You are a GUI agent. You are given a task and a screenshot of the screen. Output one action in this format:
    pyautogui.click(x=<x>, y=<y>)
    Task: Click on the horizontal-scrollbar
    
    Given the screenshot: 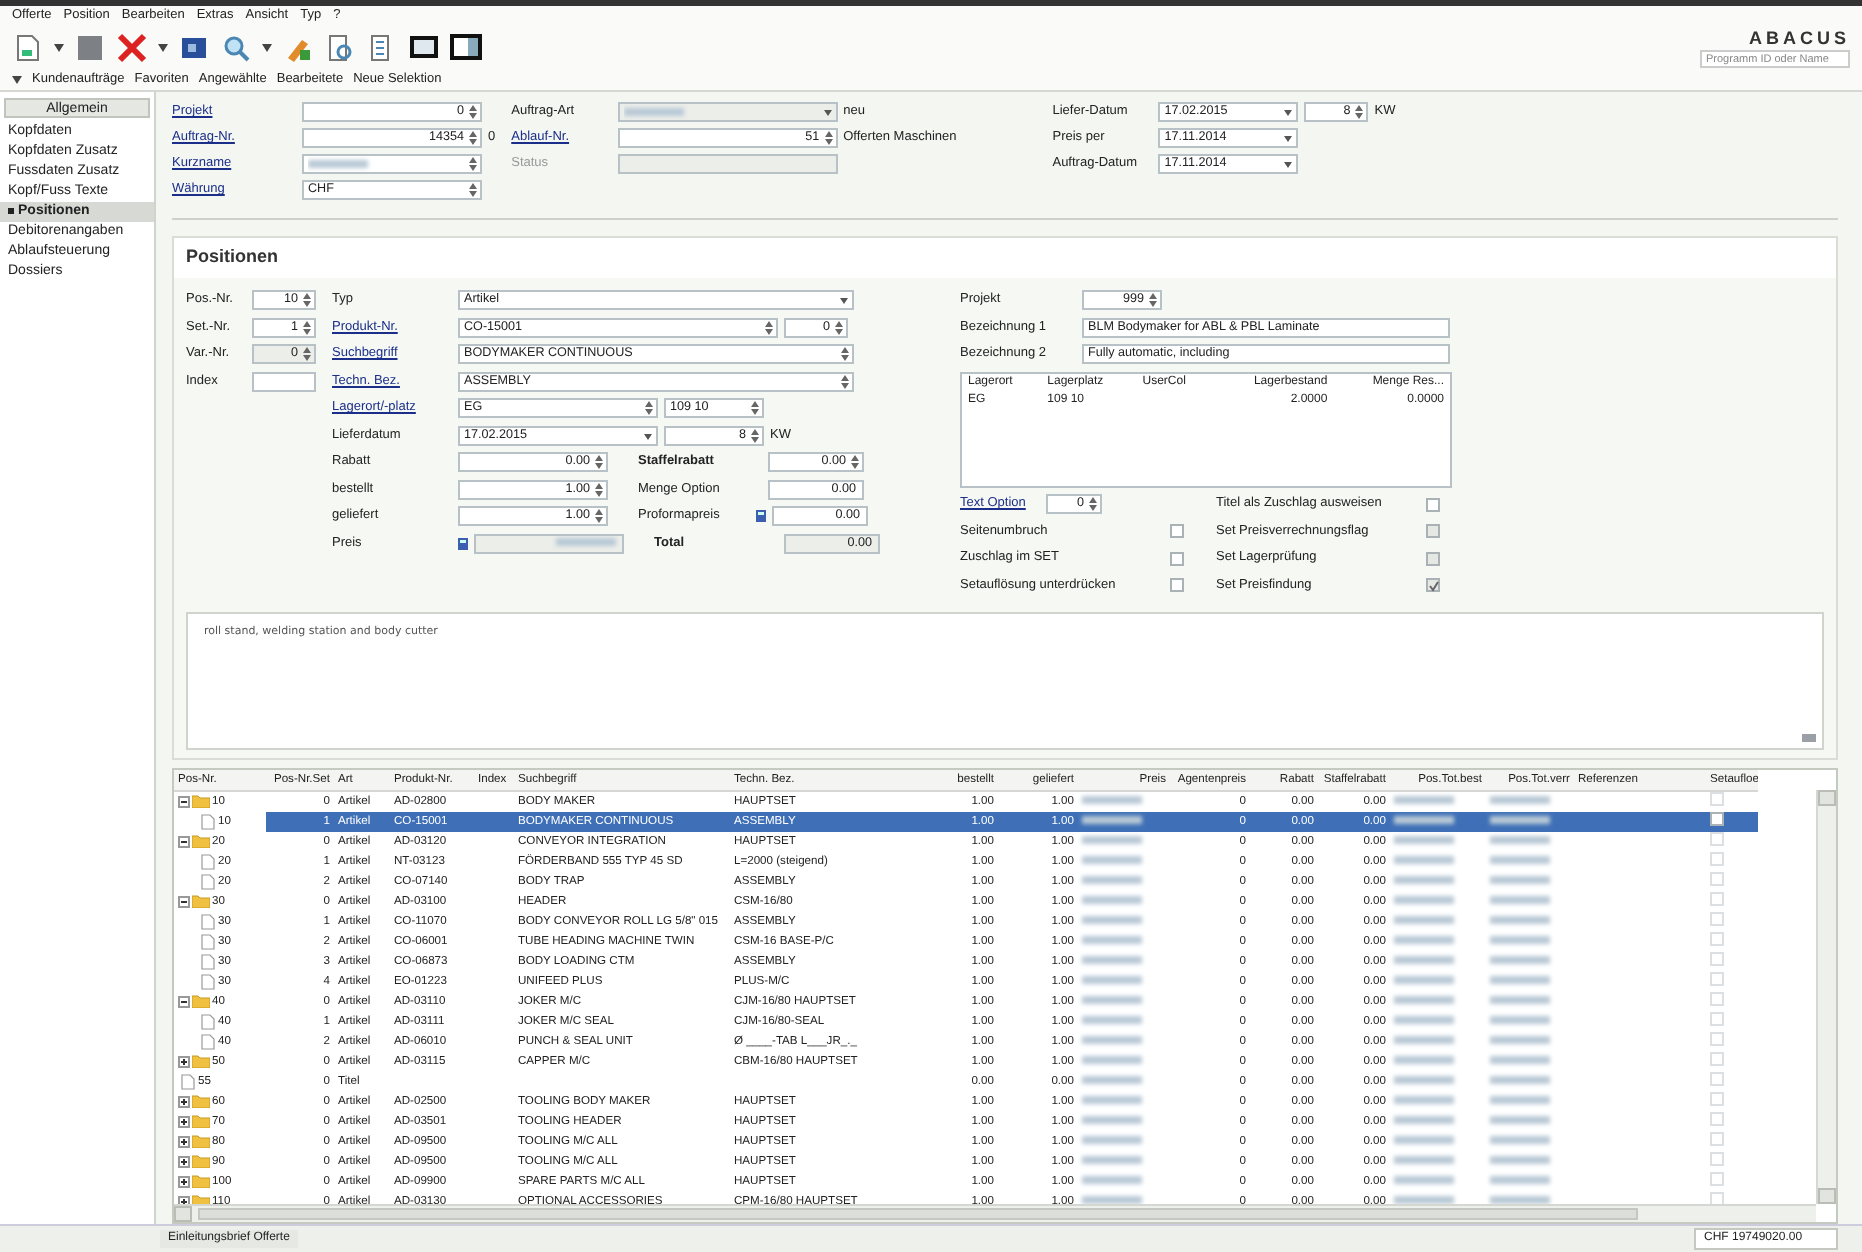 What is the action you would take?
    pyautogui.click(x=995, y=1213)
    